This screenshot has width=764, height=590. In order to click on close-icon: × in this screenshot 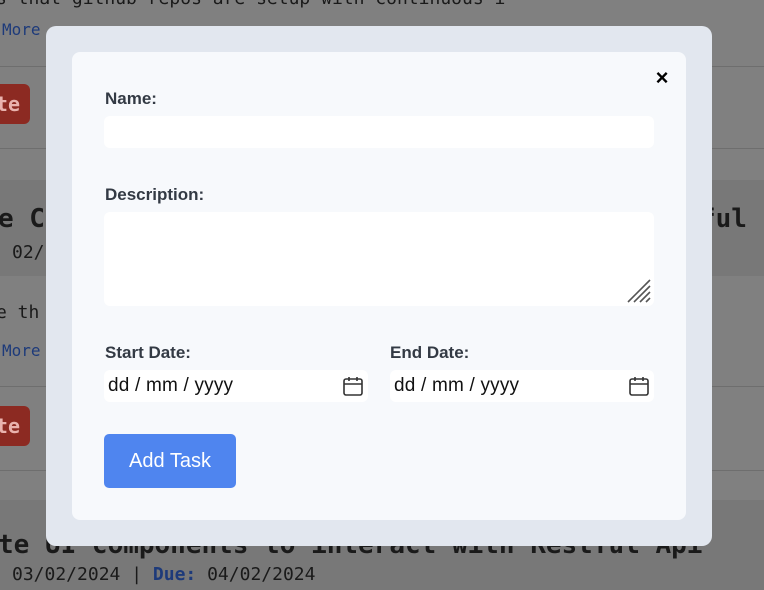, I will do `click(662, 78)`.